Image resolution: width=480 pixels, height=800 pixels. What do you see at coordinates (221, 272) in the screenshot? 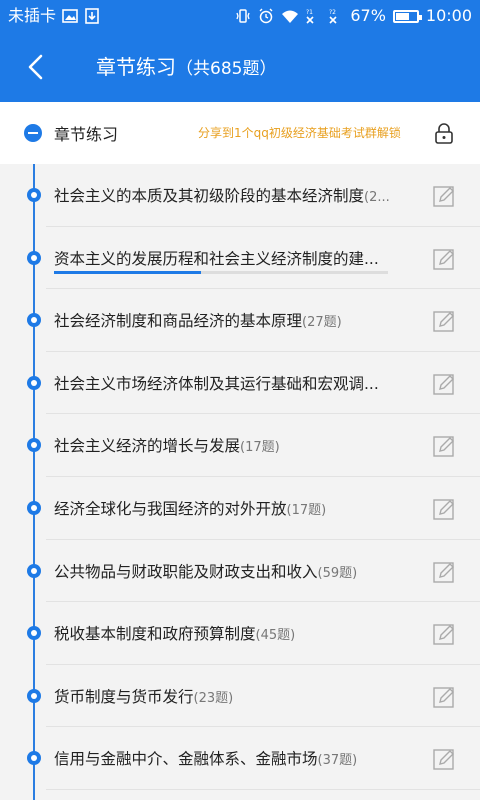
I see `progress-bar` at bounding box center [221, 272].